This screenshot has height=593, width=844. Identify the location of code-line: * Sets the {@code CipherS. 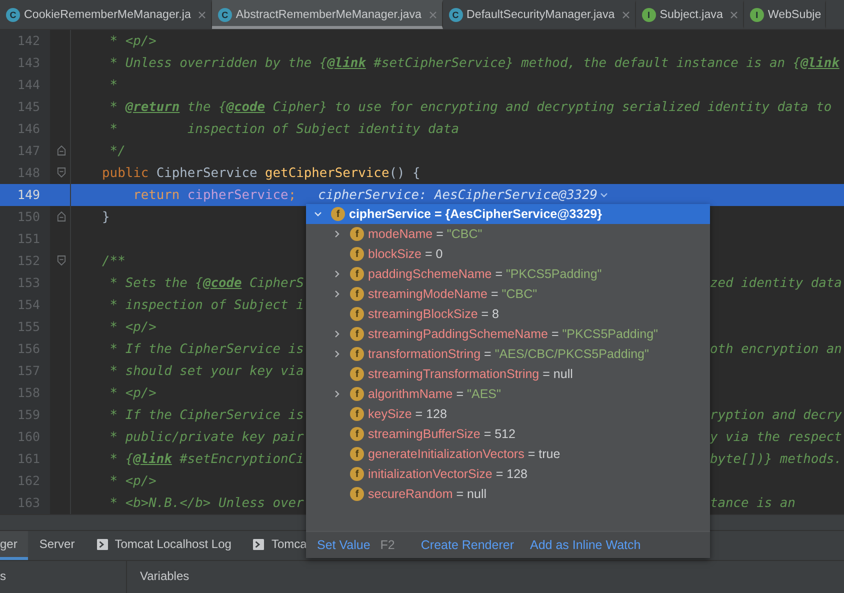
(206, 283).